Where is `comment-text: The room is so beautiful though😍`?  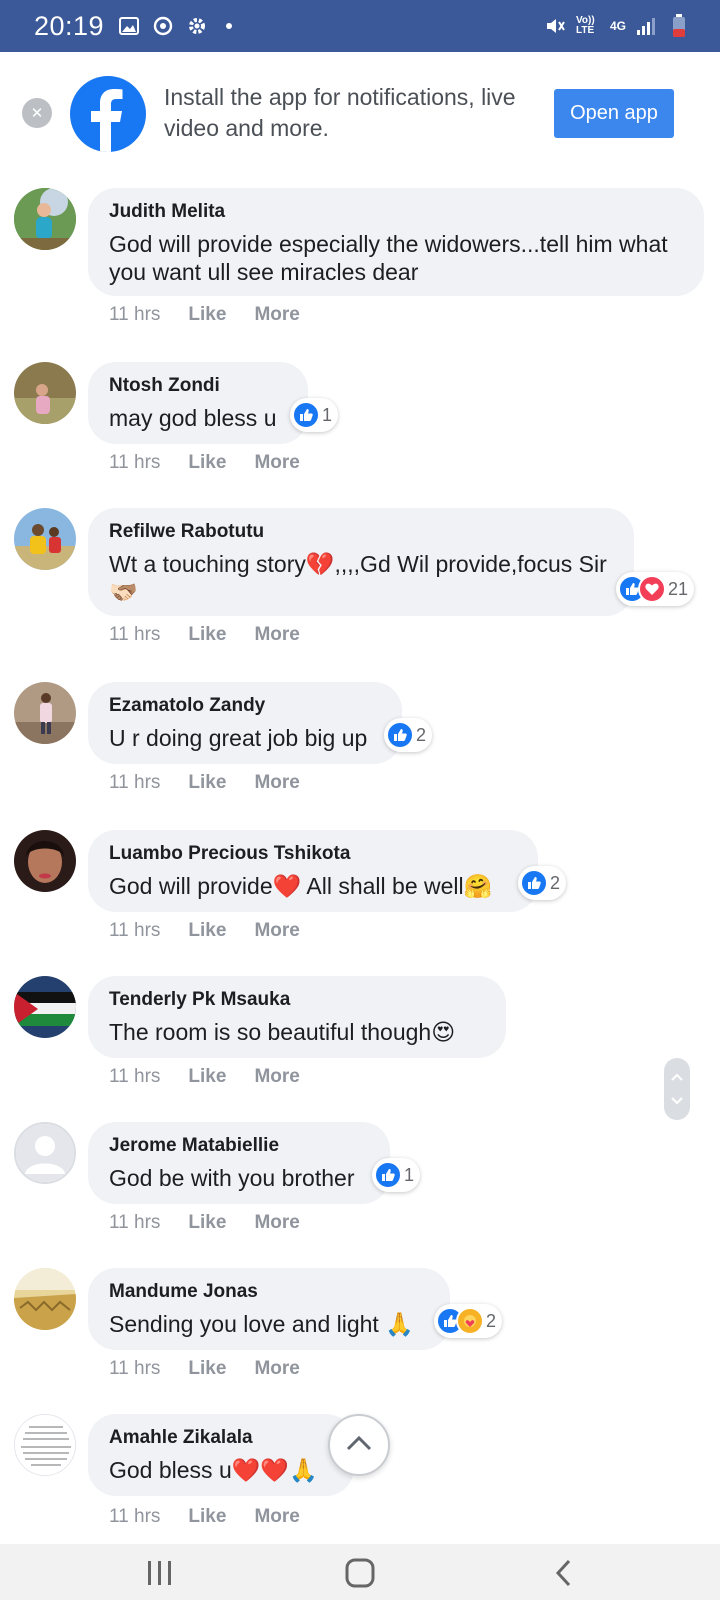 comment-text: The room is so beautiful though😍 is located at coordinates (282, 1032).